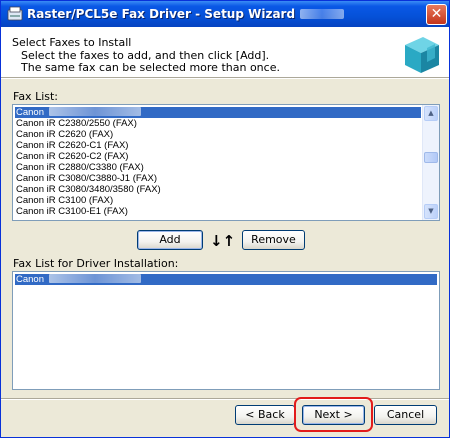 The width and height of the screenshot is (450, 438). I want to click on window-title: Raster/PCL5e Fax Driver - Setup Wizard, so click(186, 14).